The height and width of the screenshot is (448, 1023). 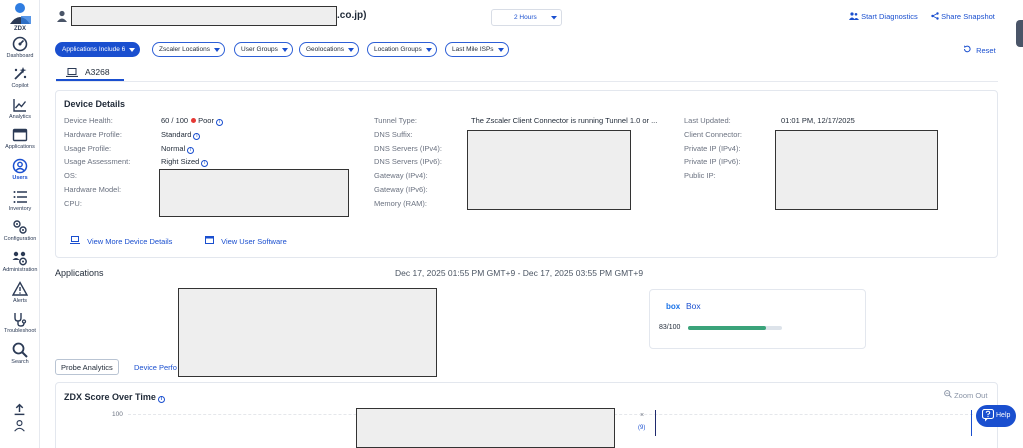 What do you see at coordinates (87, 367) in the screenshot?
I see `tab-probe-analytics: Probe Analytics` at bounding box center [87, 367].